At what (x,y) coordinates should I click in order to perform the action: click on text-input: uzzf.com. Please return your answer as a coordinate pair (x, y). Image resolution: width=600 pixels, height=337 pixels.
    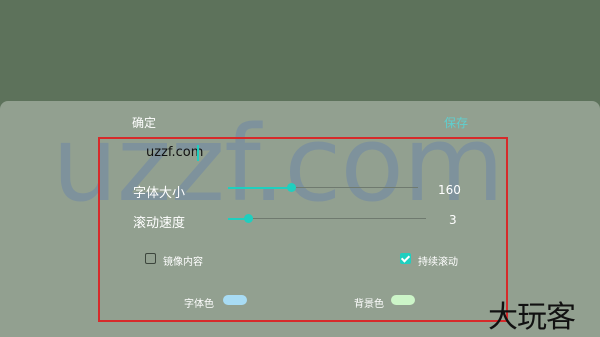
    Looking at the image, I should click on (174, 152).